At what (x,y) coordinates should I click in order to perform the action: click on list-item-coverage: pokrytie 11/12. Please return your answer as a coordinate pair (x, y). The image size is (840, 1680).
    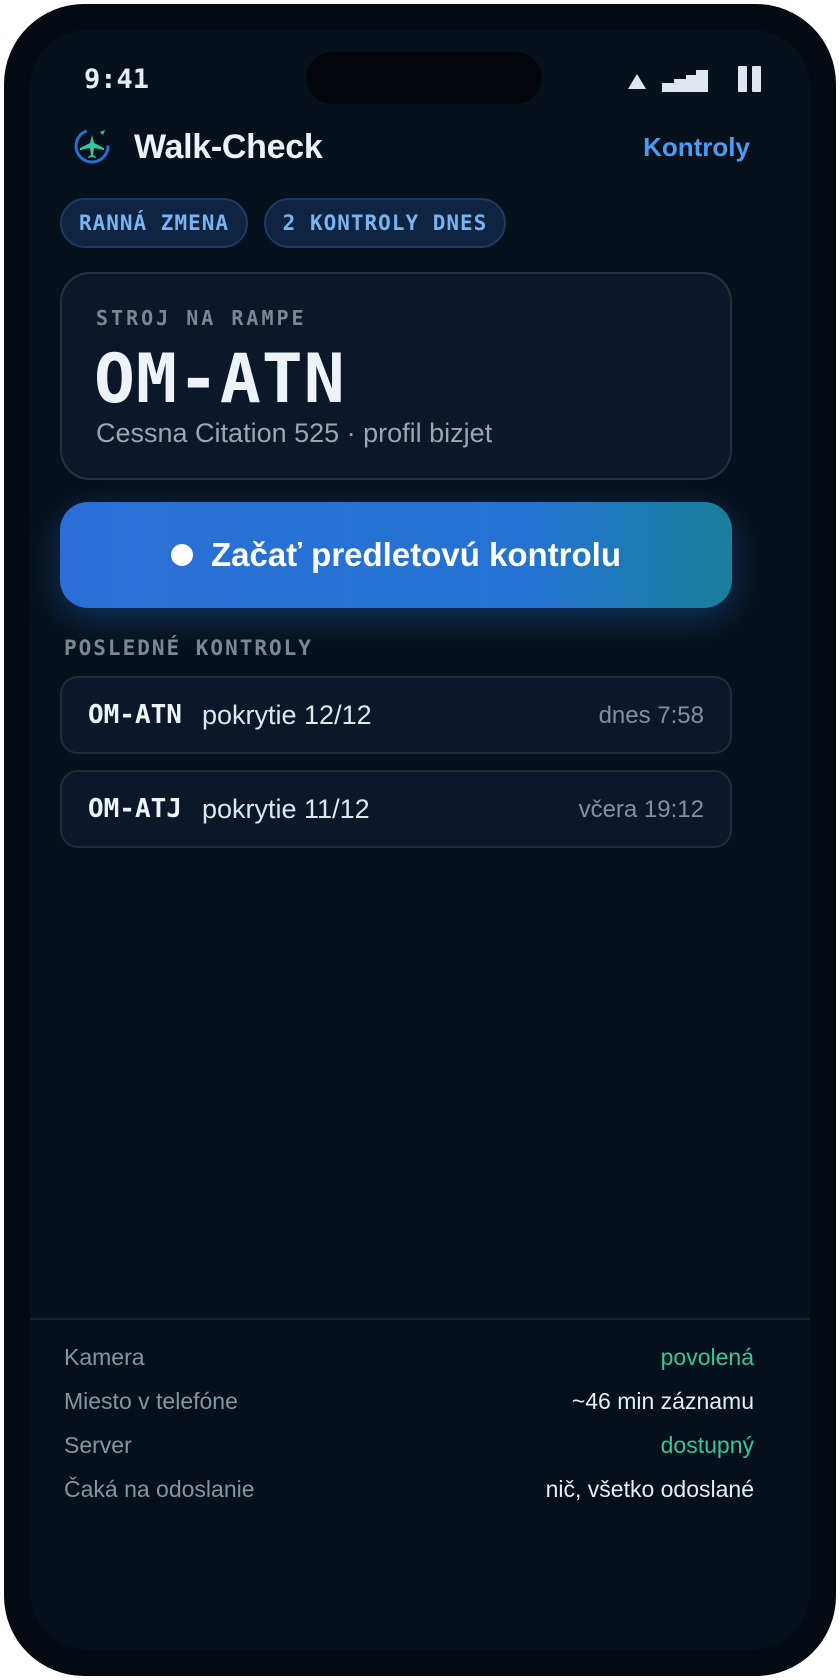
    Looking at the image, I should click on (286, 809).